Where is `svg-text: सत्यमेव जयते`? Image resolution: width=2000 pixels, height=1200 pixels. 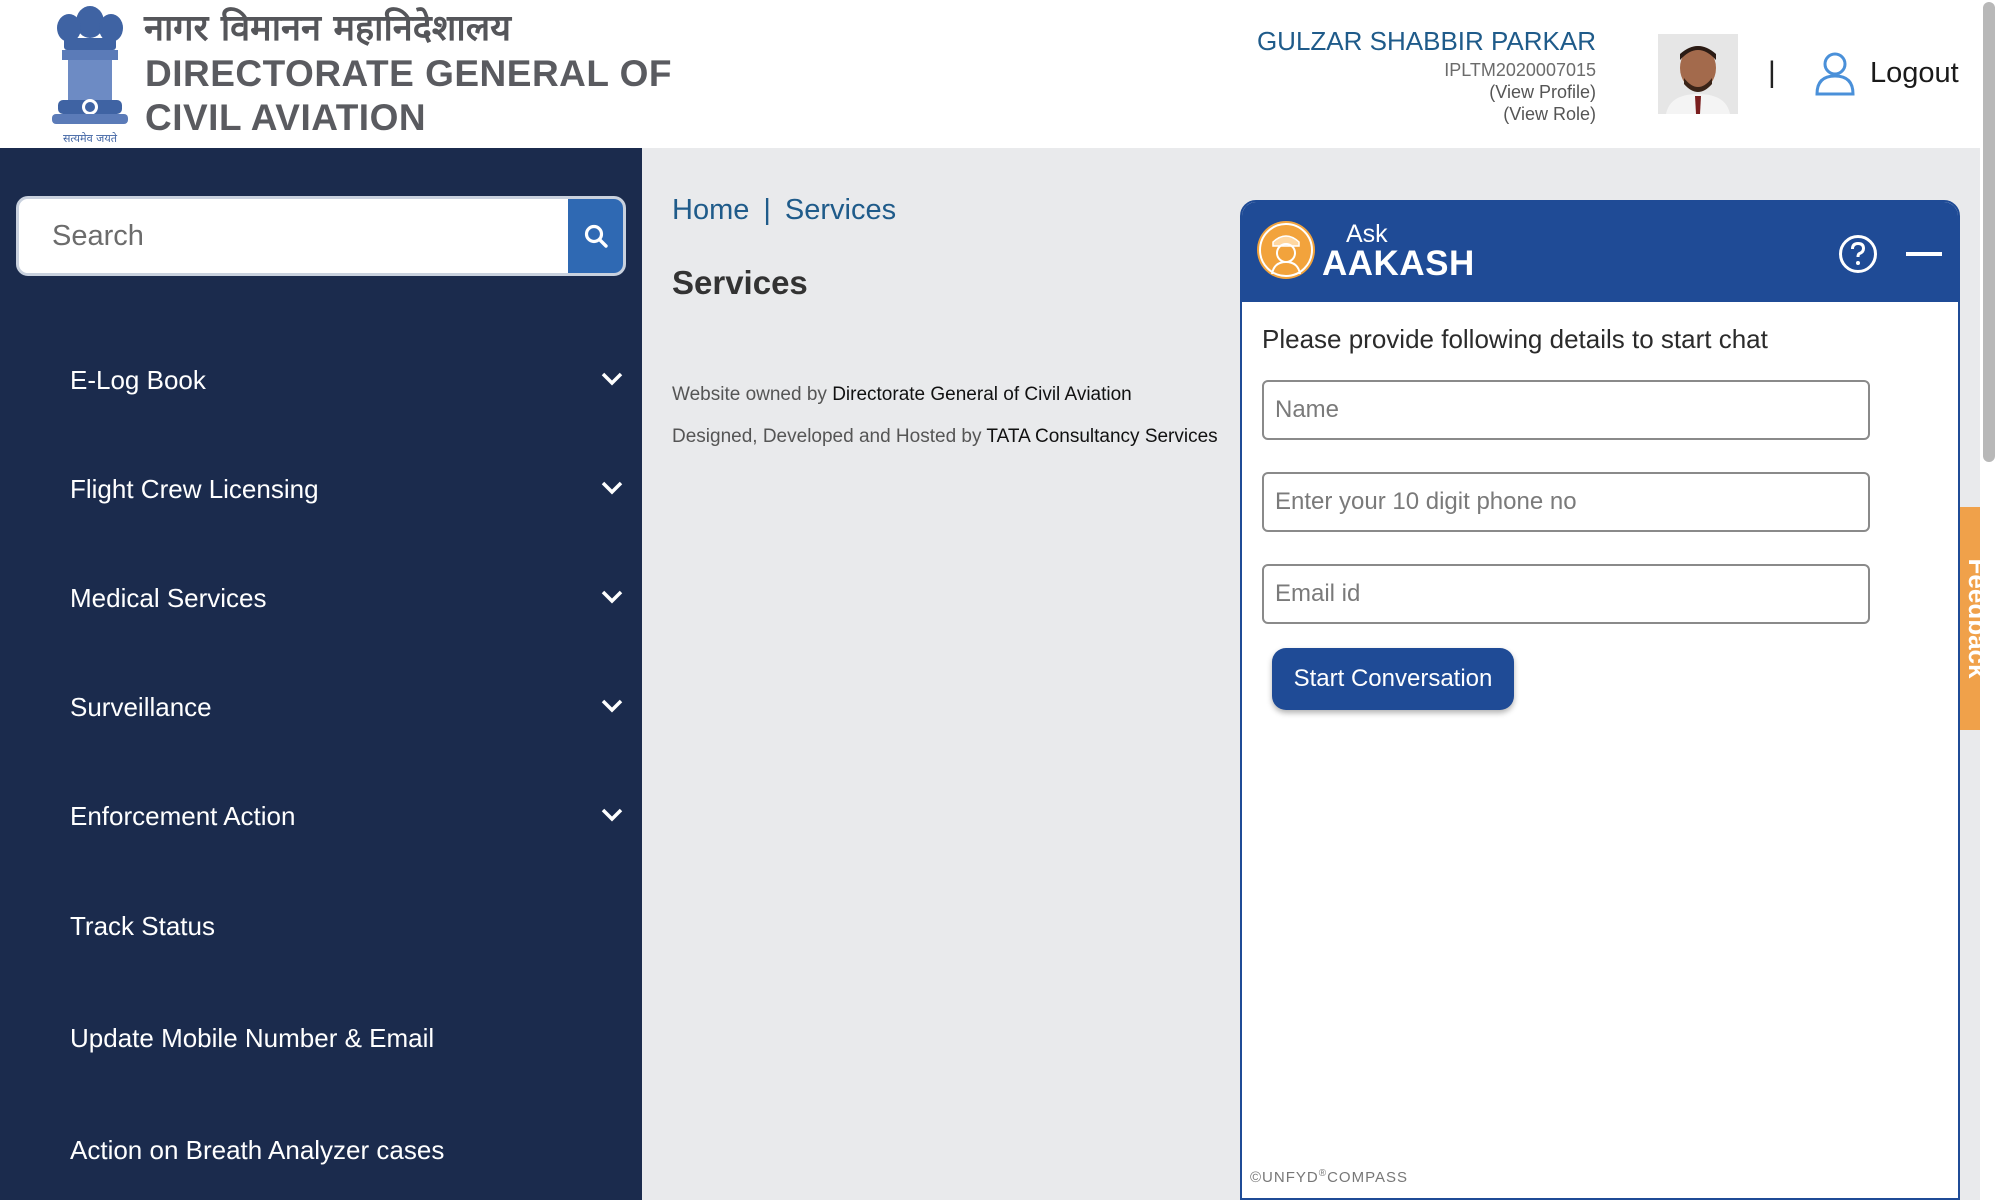 svg-text: सत्यमेव जयते is located at coordinates (90, 138).